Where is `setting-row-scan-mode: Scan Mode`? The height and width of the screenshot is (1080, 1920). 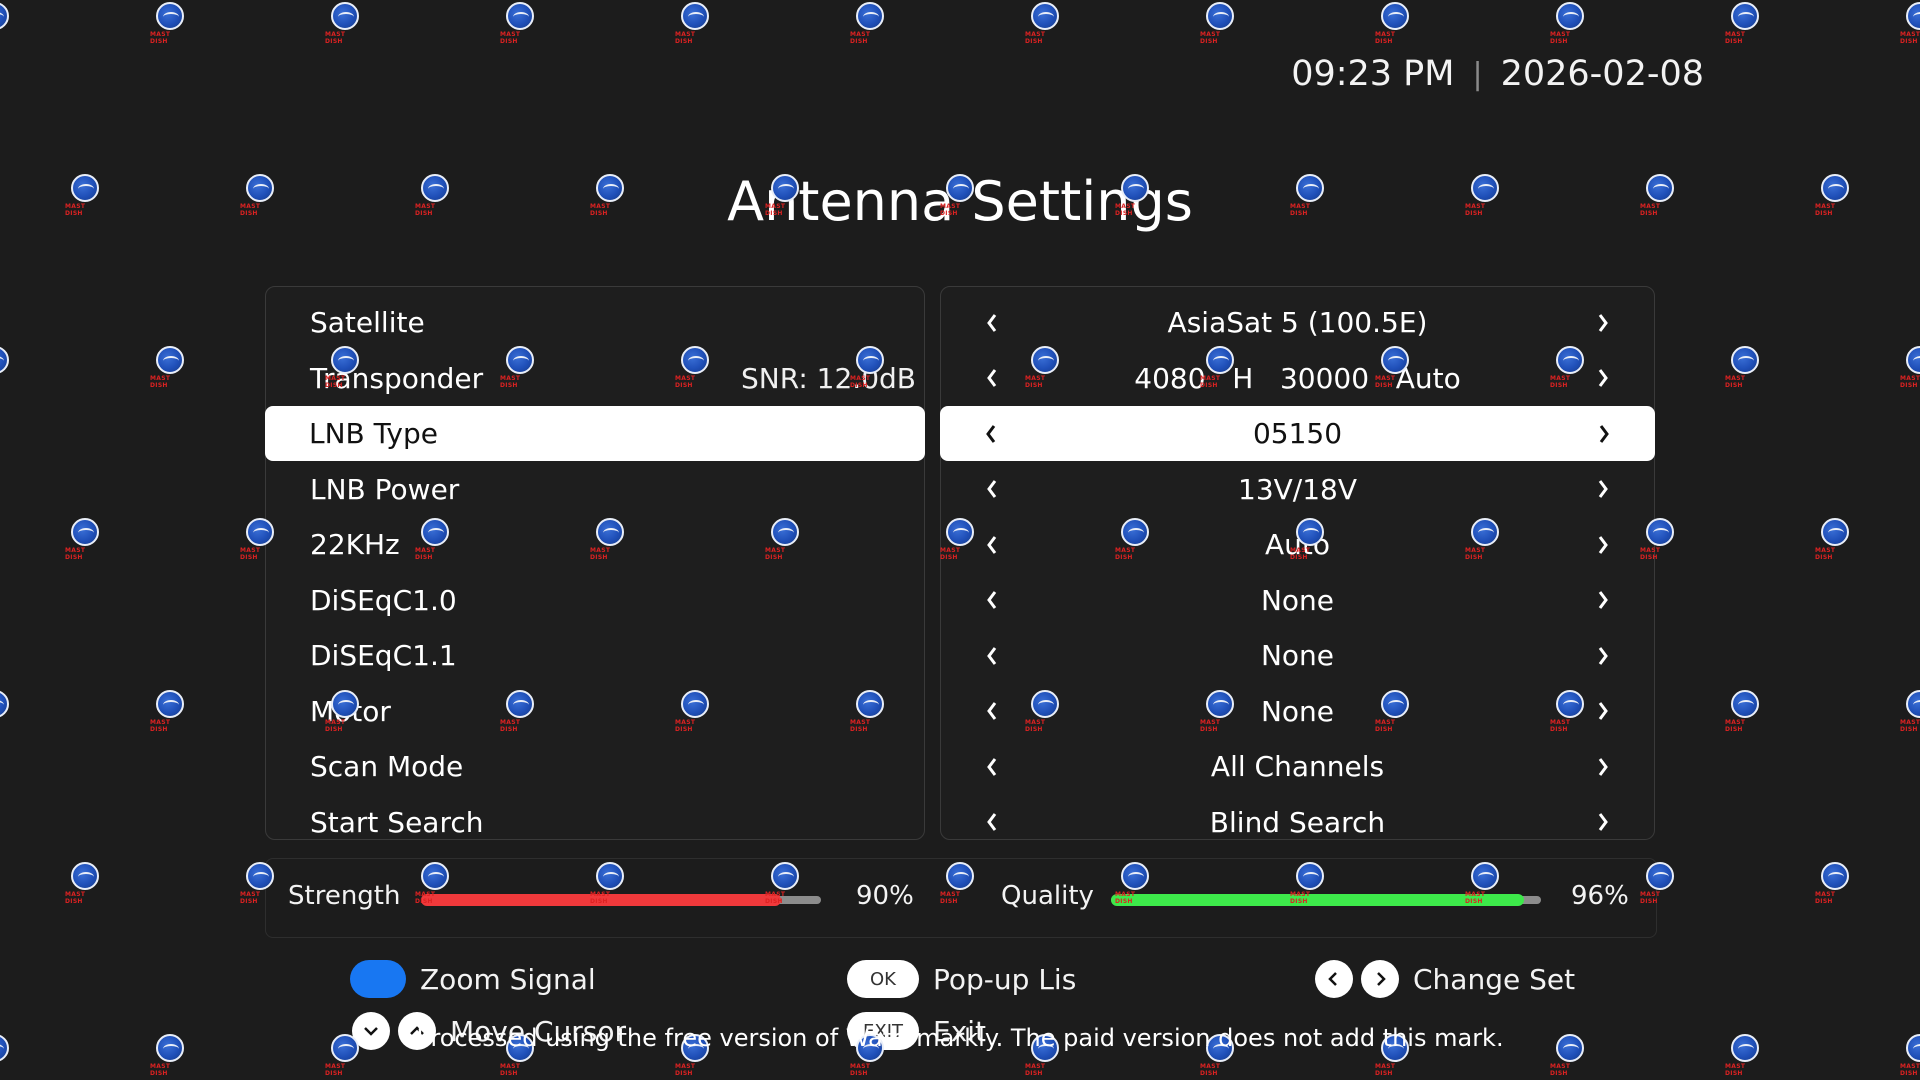 setting-row-scan-mode: Scan Mode is located at coordinates (595, 766).